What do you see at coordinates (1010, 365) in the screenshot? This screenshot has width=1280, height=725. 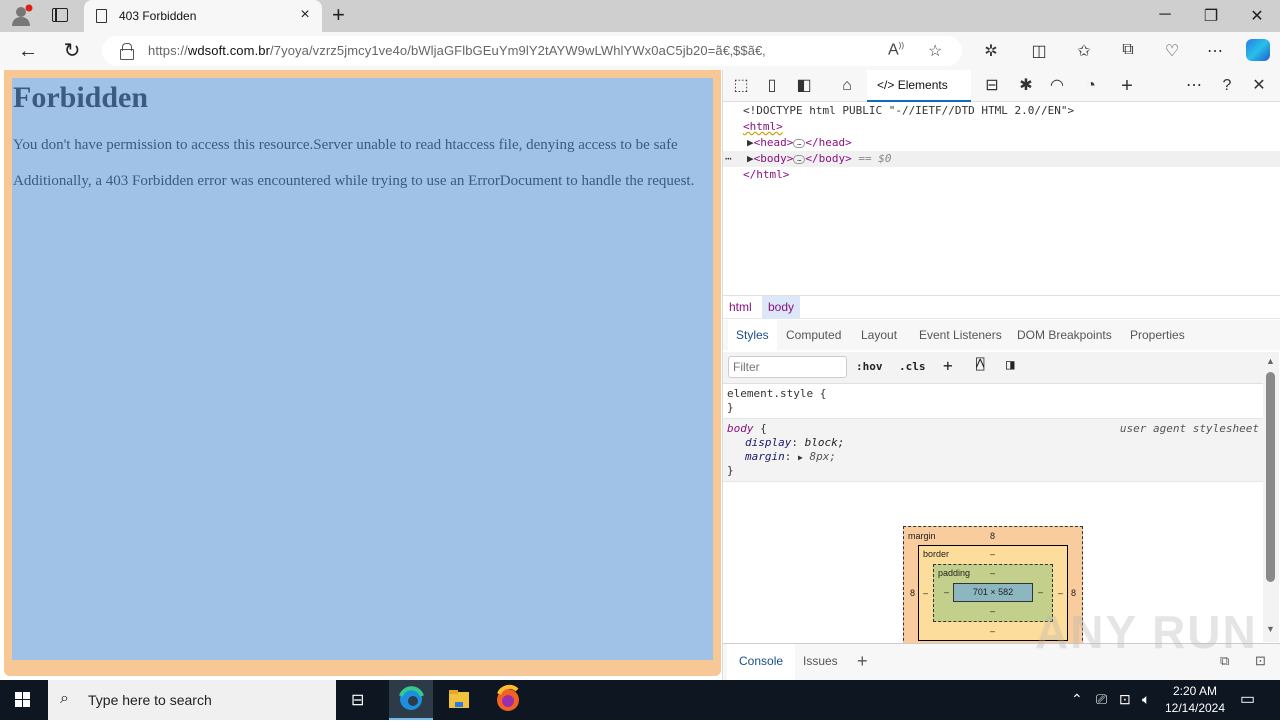 I see `toggle-sidebar-icon: ◨` at bounding box center [1010, 365].